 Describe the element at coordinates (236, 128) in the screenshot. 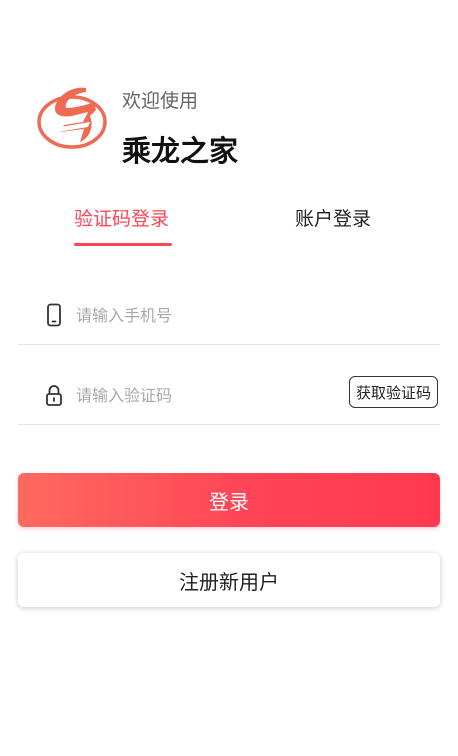

I see `header: 欢迎使用 乘龙之家` at that location.